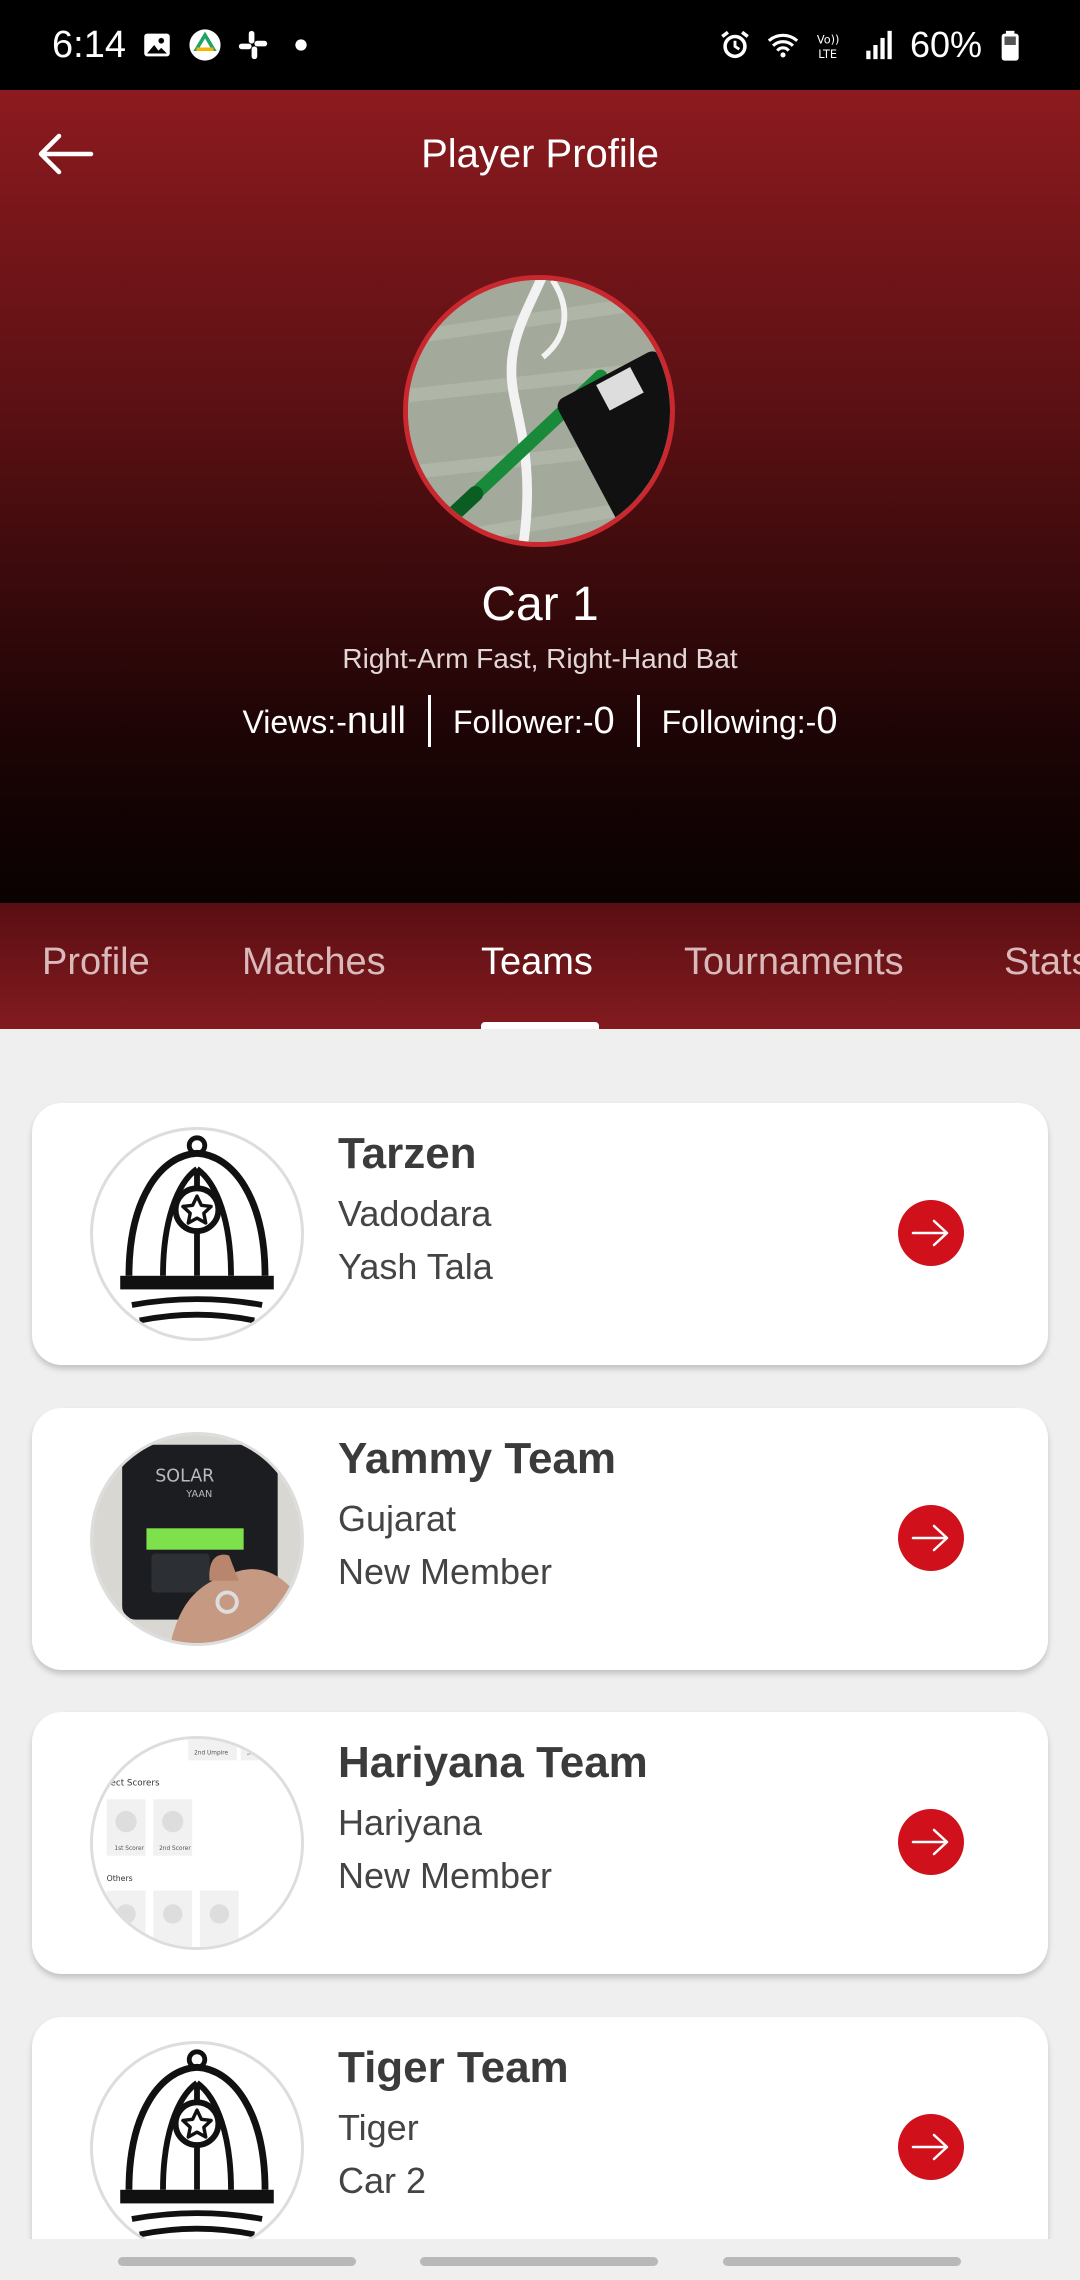 This screenshot has height=2280, width=1080. Describe the element at coordinates (314, 962) in the screenshot. I see `tab-matches: Matches` at that location.